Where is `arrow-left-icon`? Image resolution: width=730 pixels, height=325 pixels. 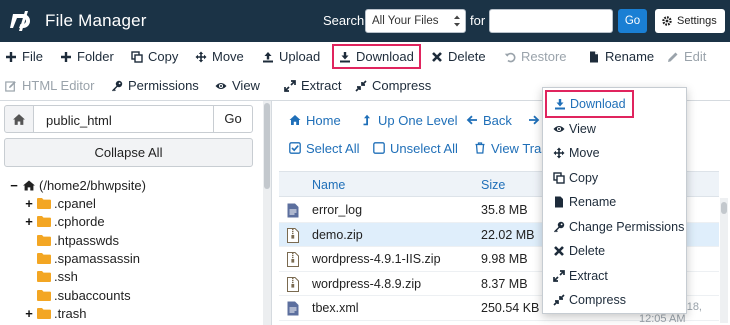
arrow-left-icon is located at coordinates (471, 120).